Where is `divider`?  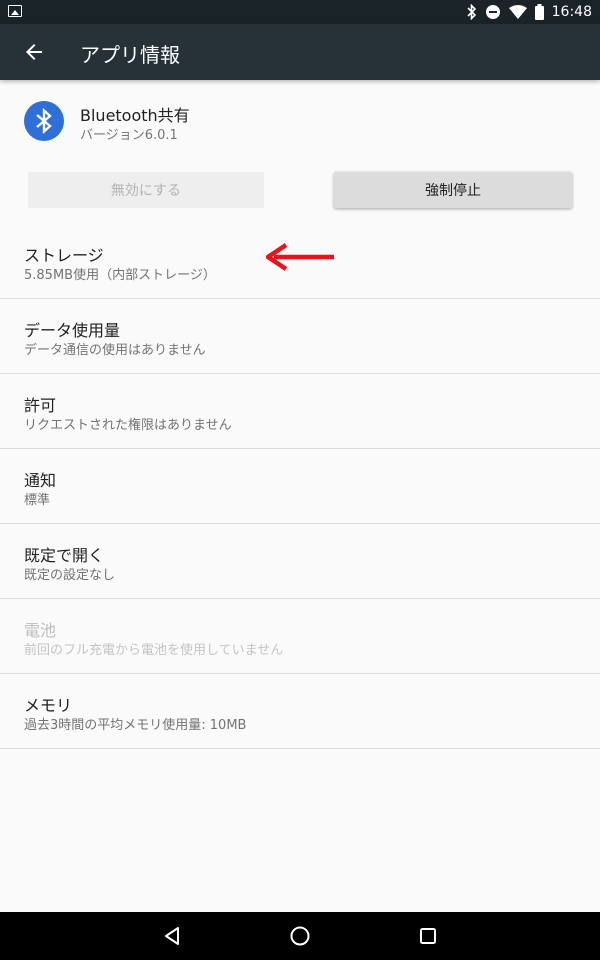 divider is located at coordinates (300, 748).